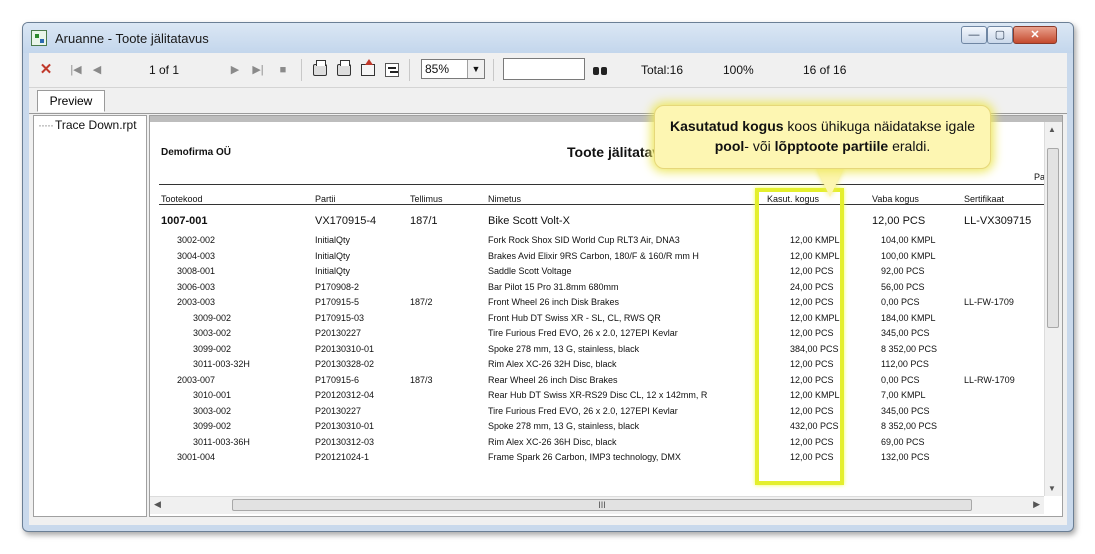  Describe the element at coordinates (553, 286) in the screenshot. I see `cell-name: Bar Pilot 15 Pro 31.8mm 680mm` at that location.